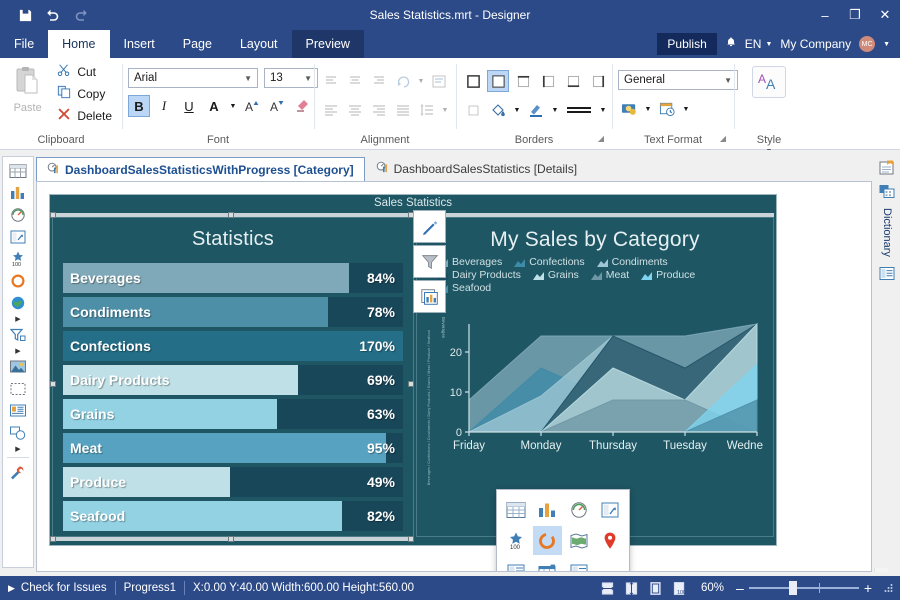 This screenshot has width=900, height=600. Describe the element at coordinates (473, 81) in the screenshot. I see `border-all-icon` at that location.